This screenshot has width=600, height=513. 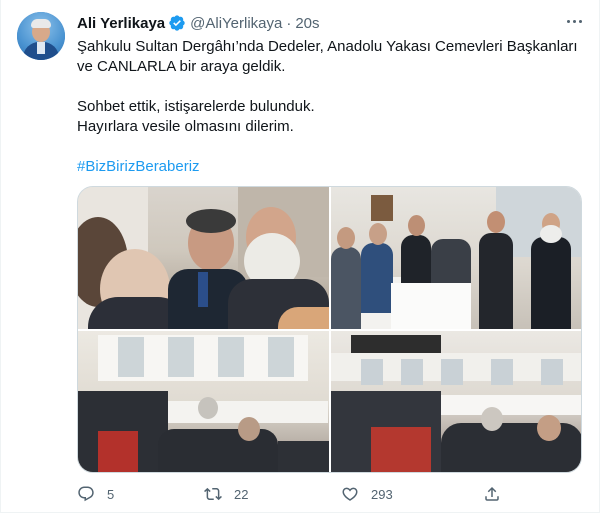 What do you see at coordinates (226, 494) in the screenshot?
I see `retweet-button: 22` at bounding box center [226, 494].